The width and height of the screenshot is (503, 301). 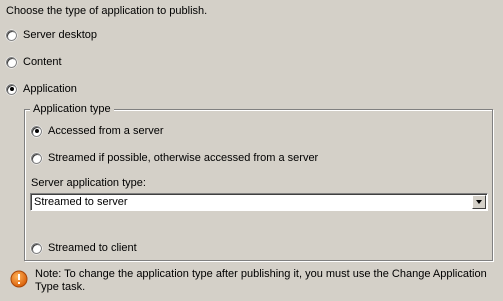 I want to click on chevron-down-icon, so click(x=479, y=202).